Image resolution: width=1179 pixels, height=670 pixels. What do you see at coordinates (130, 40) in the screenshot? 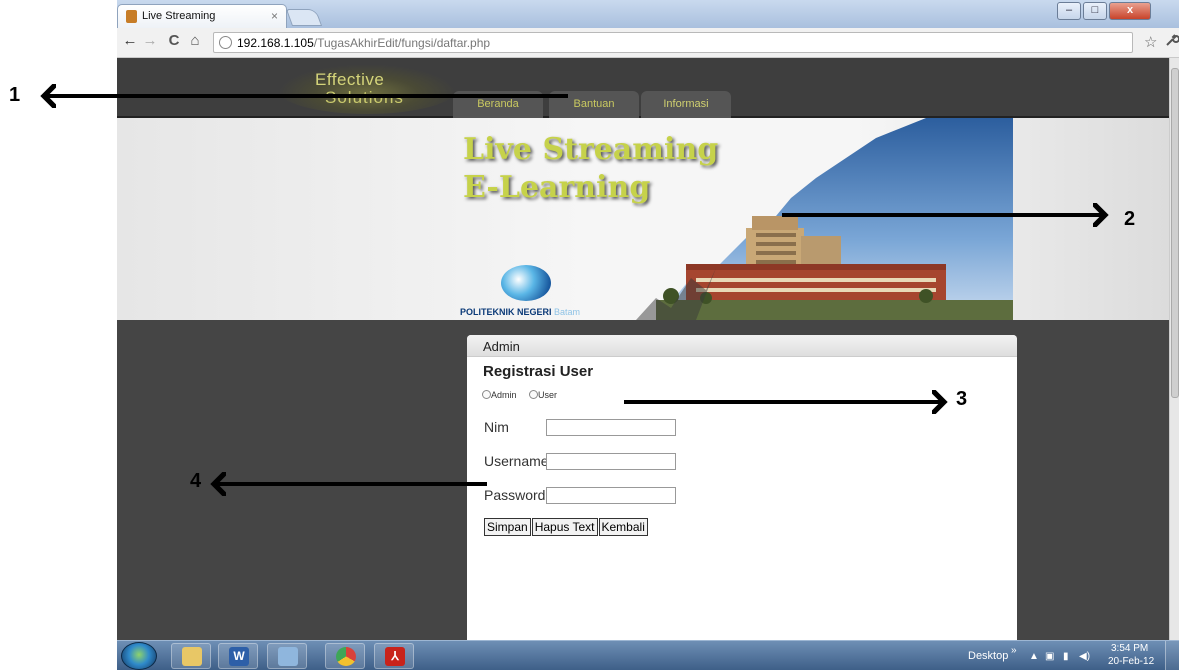
I see `back-arrow-icon: ←` at bounding box center [130, 40].